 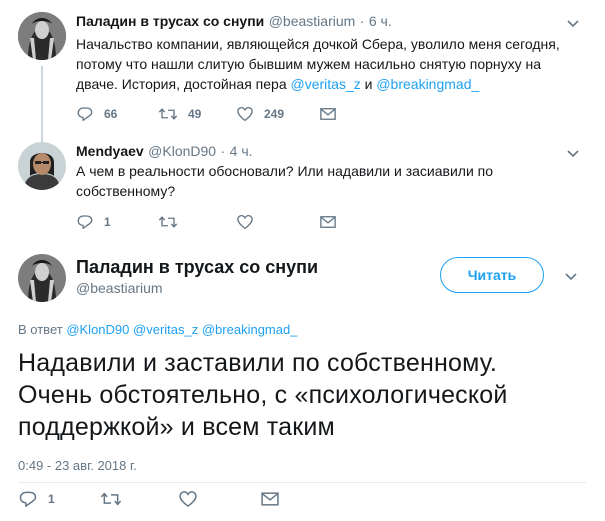 I want to click on tweet-text-line: Надавили и заставили по собственному., so click(x=258, y=363).